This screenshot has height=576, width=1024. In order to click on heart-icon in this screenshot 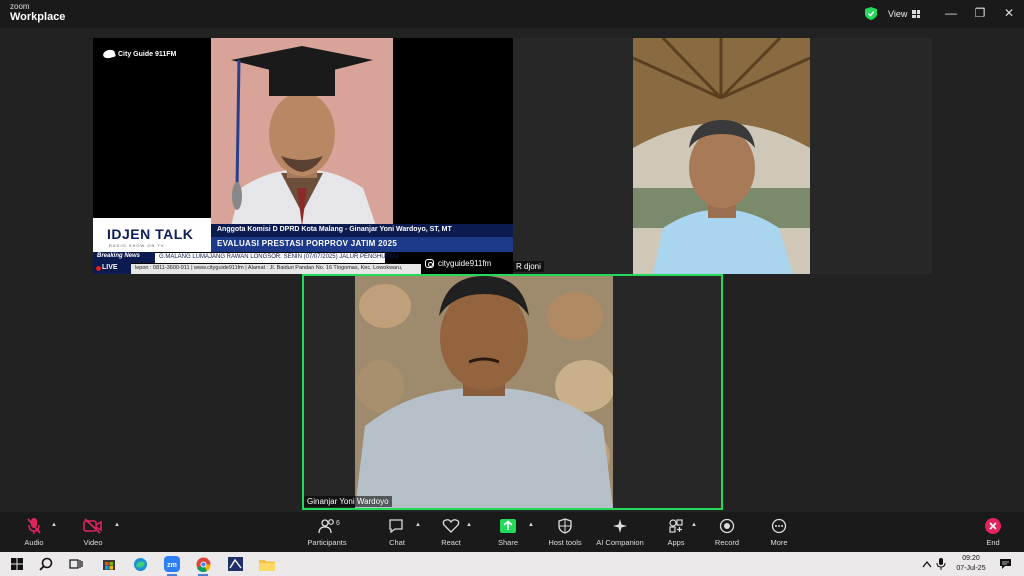, I will do `click(451, 526)`.